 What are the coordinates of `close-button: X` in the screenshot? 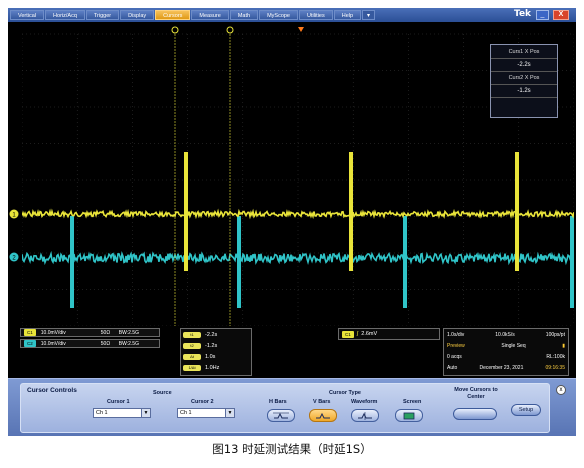 It's located at (561, 15).